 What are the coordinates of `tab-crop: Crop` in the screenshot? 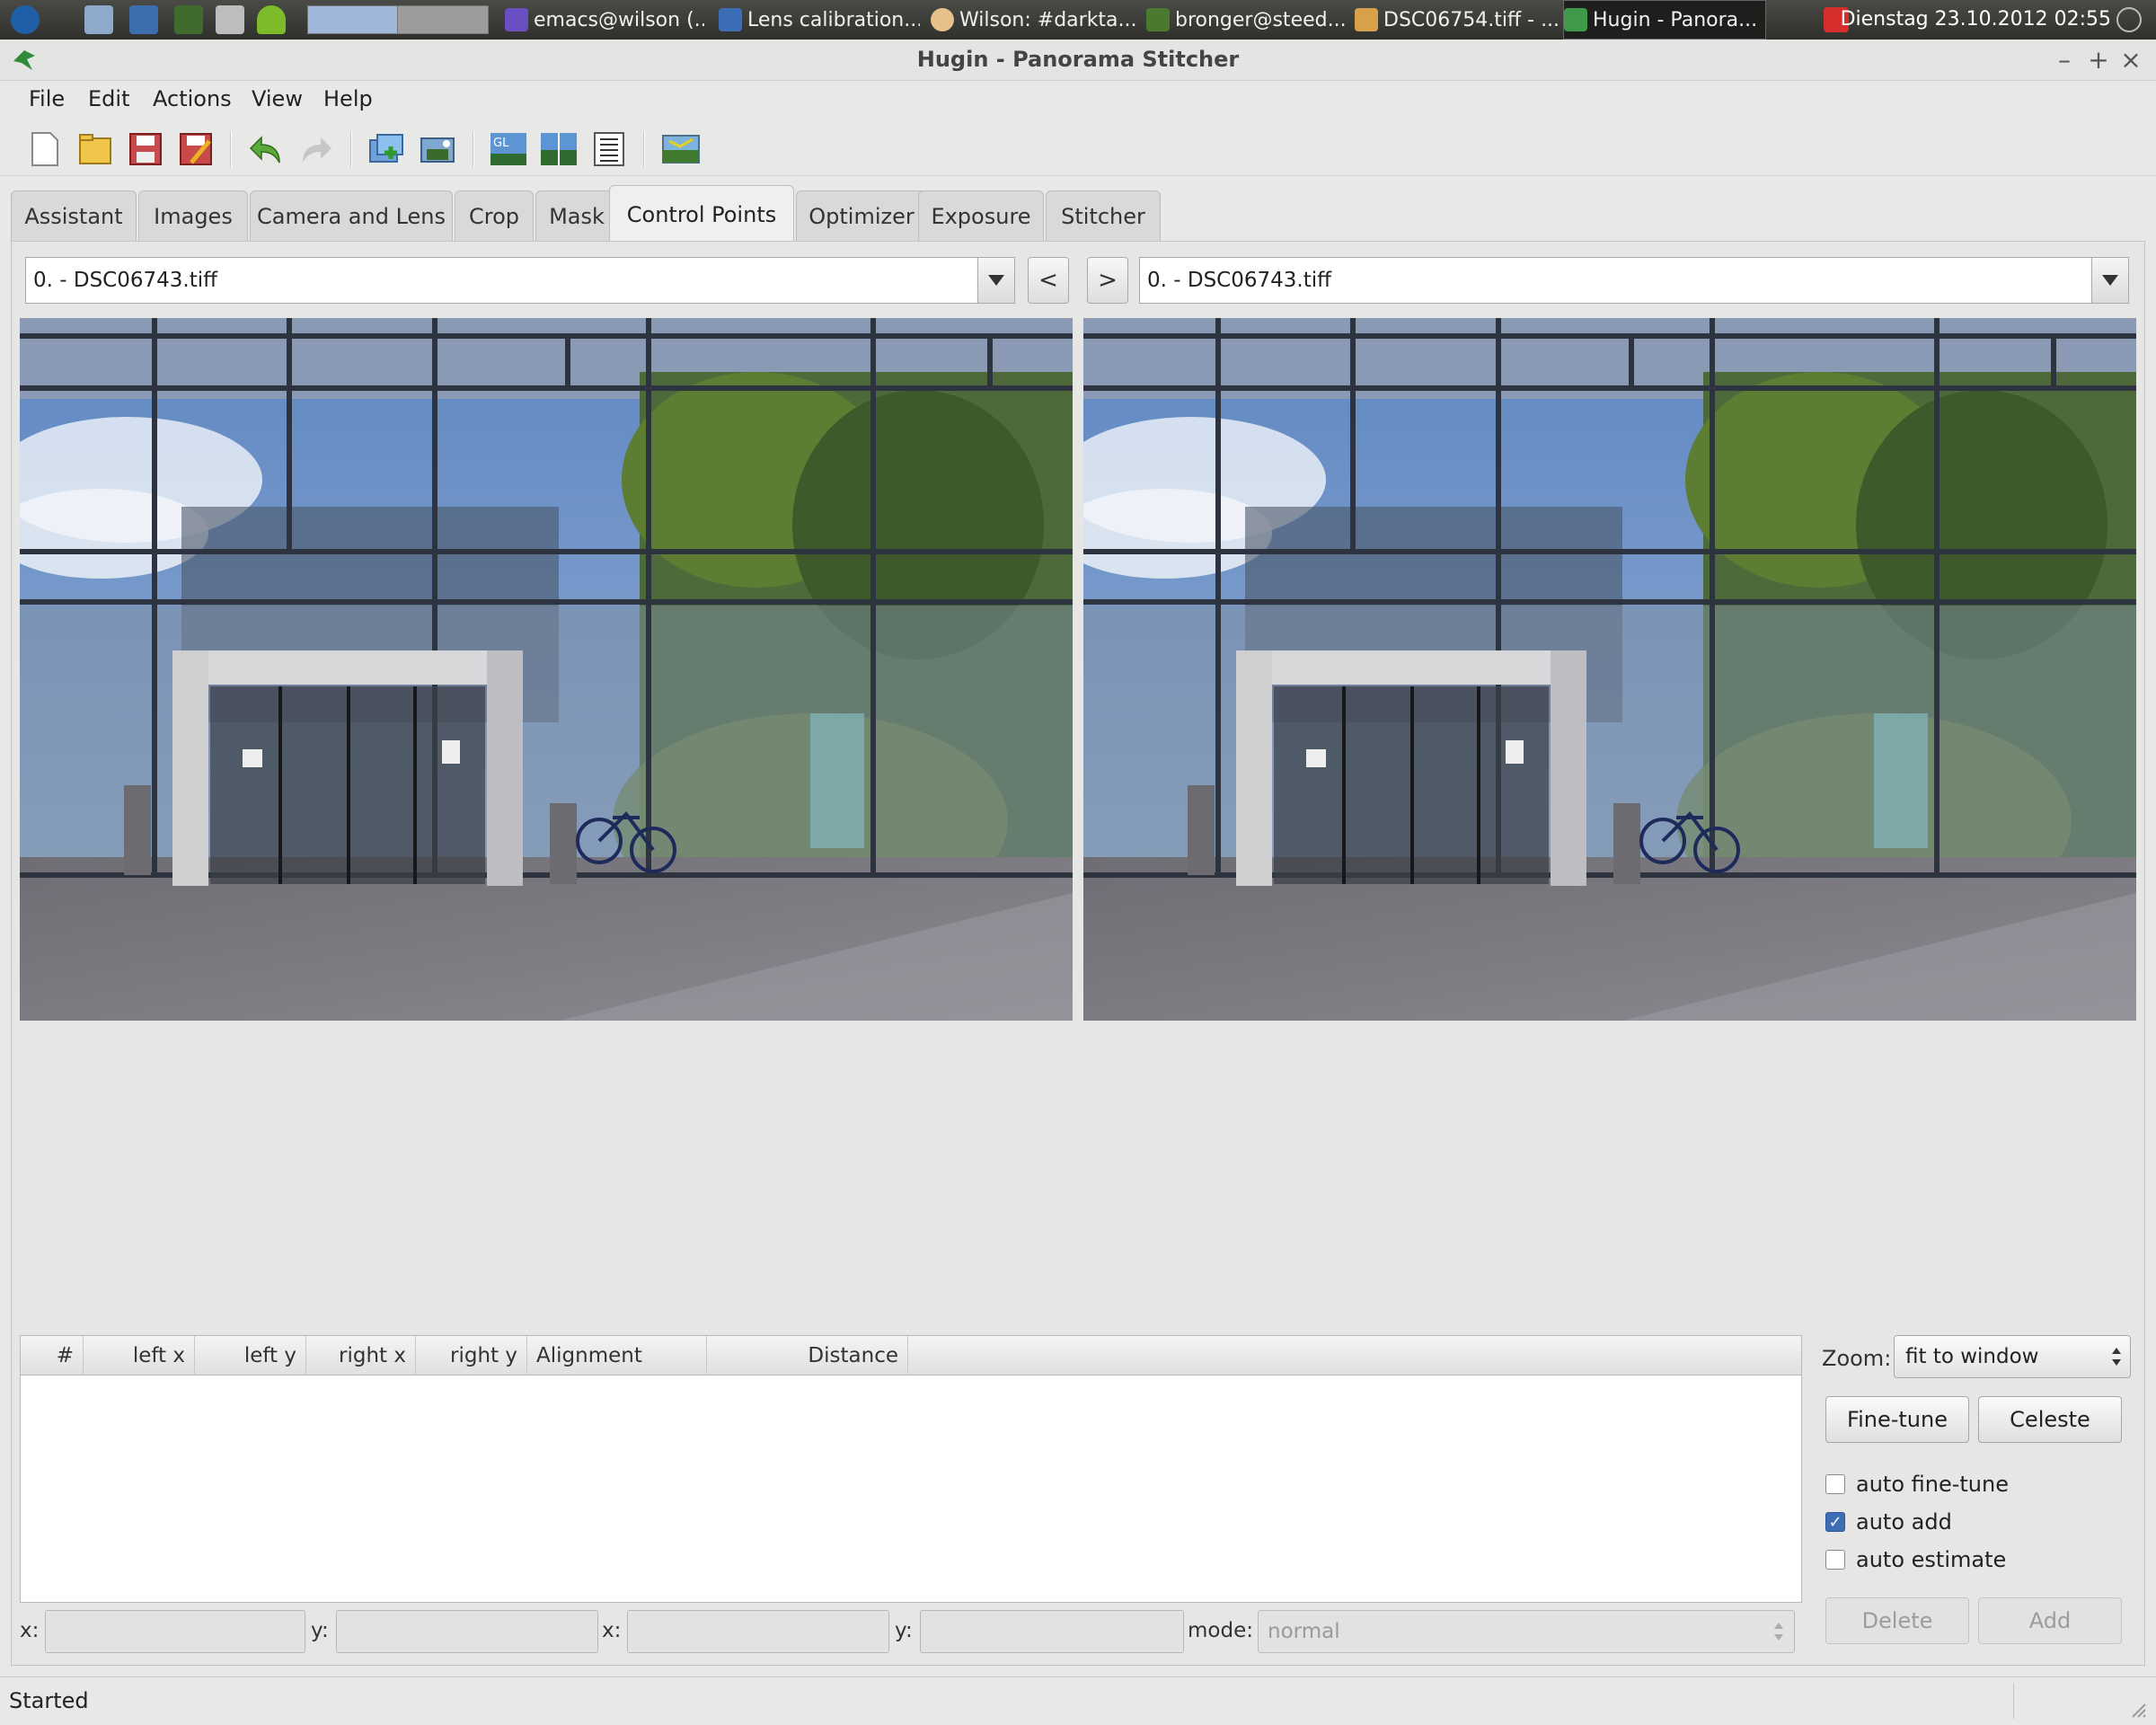 It's located at (495, 215).